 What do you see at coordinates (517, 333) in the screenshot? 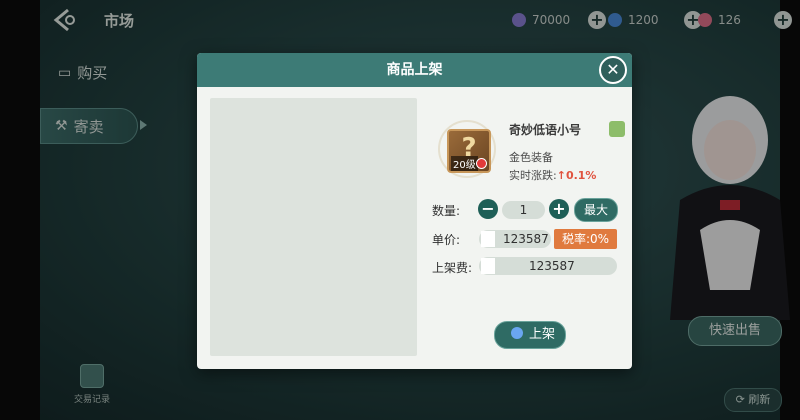
I see `blue-gem-icon` at bounding box center [517, 333].